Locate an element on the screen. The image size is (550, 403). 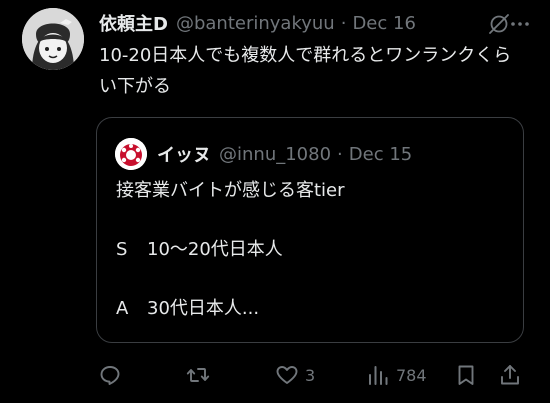
author-handle: @banterinyakyuu is located at coordinates (255, 23).